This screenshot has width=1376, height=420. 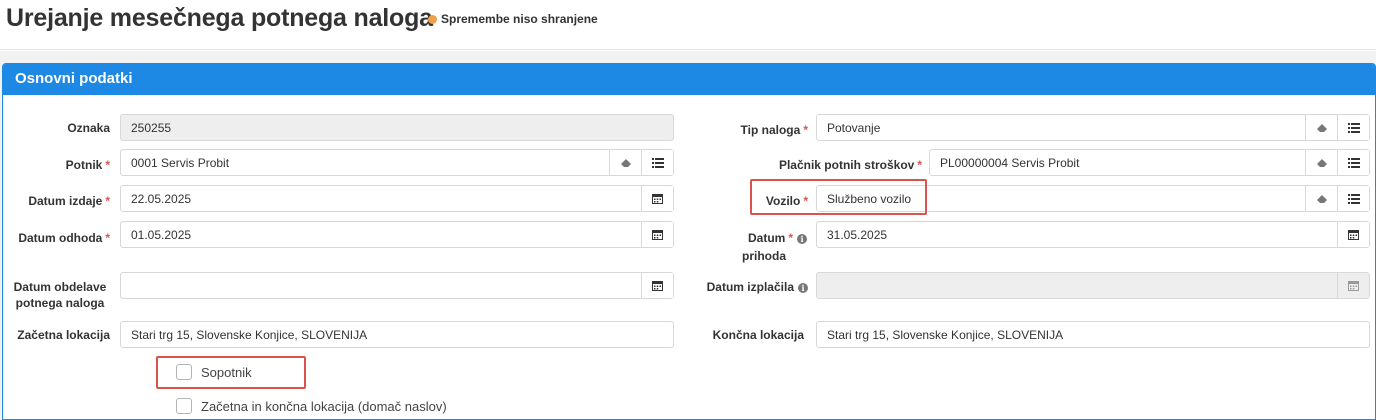 I want to click on oznaka-field: 250255, so click(x=397, y=127).